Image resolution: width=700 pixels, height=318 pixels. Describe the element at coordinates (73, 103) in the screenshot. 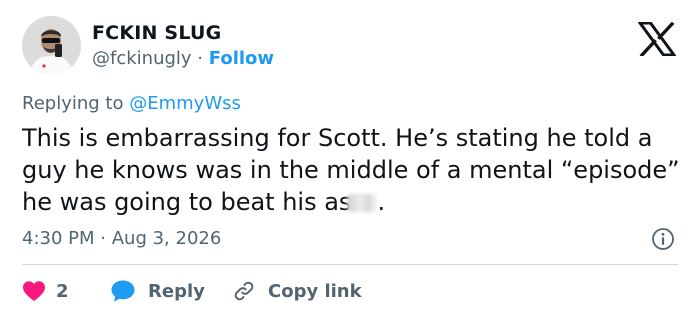

I see `replying-prefix: Replying to` at that location.